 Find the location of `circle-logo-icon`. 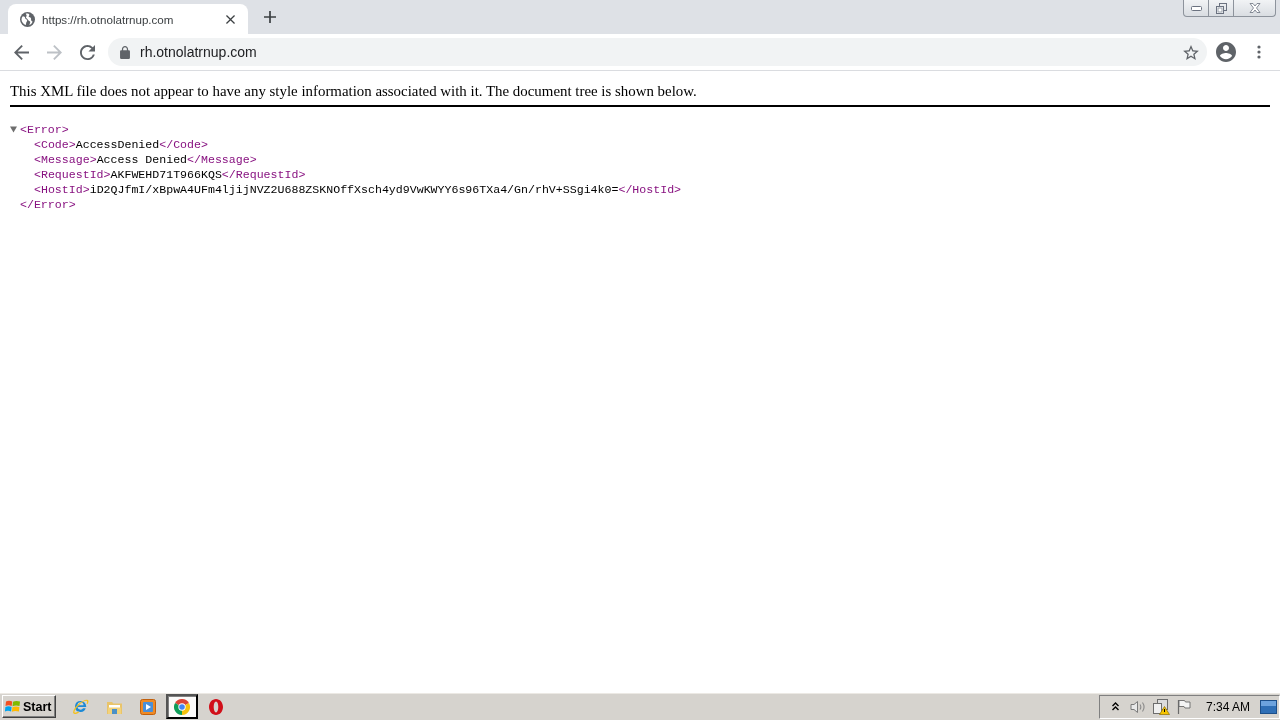

circle-logo-icon is located at coordinates (182, 706).